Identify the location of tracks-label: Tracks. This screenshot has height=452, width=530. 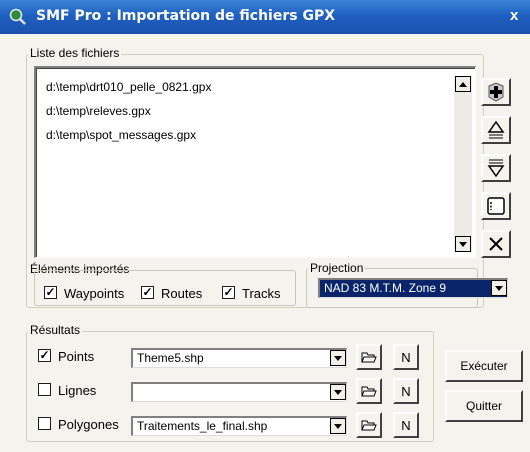
(261, 293).